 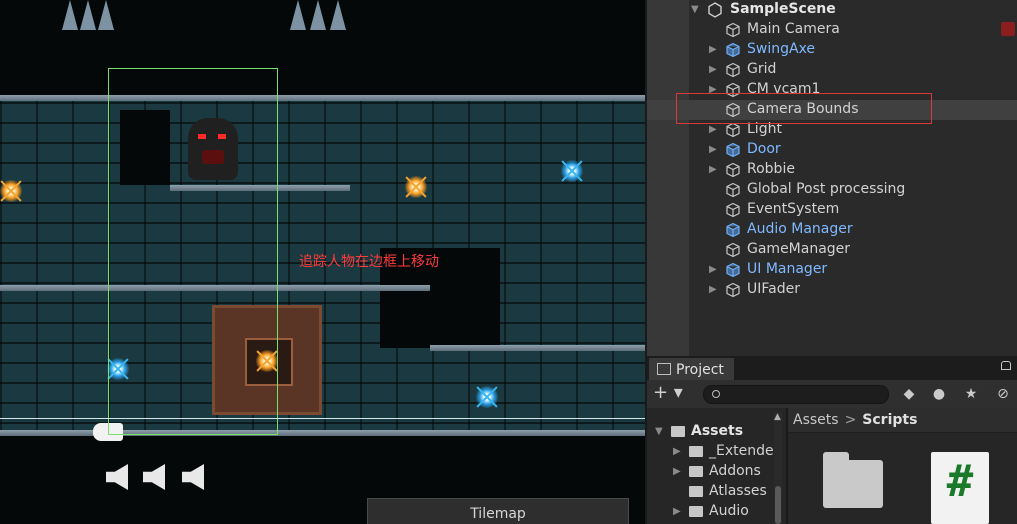 What do you see at coordinates (971, 394) in the screenshot?
I see `favorites-star-icon: ★` at bounding box center [971, 394].